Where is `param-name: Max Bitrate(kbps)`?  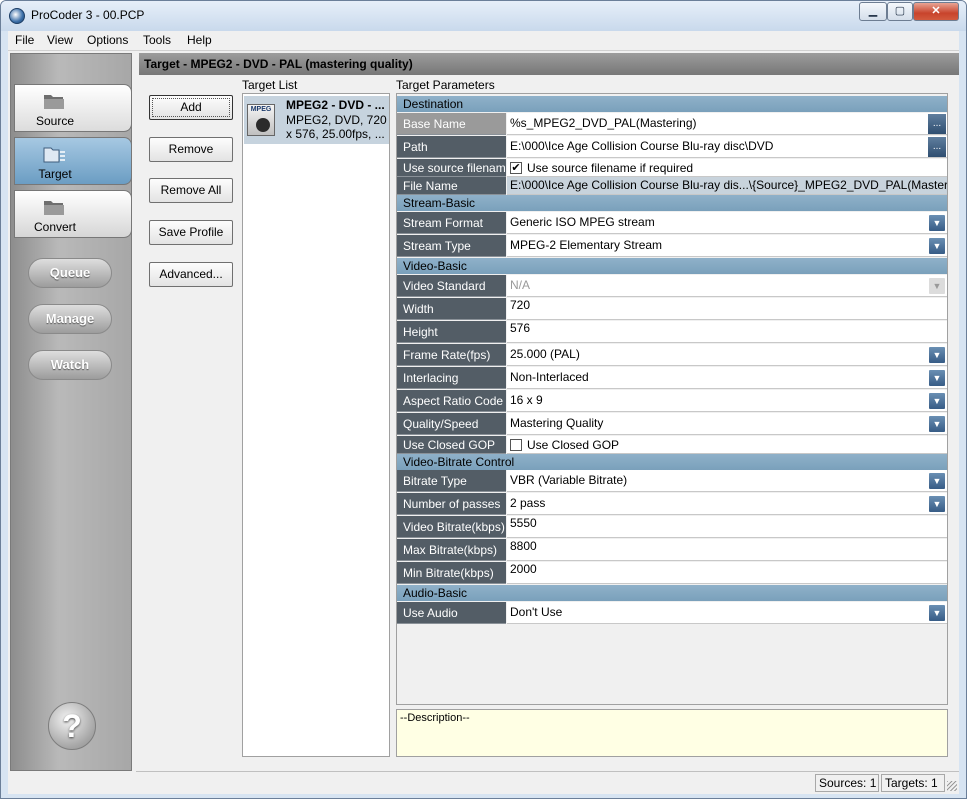
param-name: Max Bitrate(kbps) is located at coordinates (451, 550).